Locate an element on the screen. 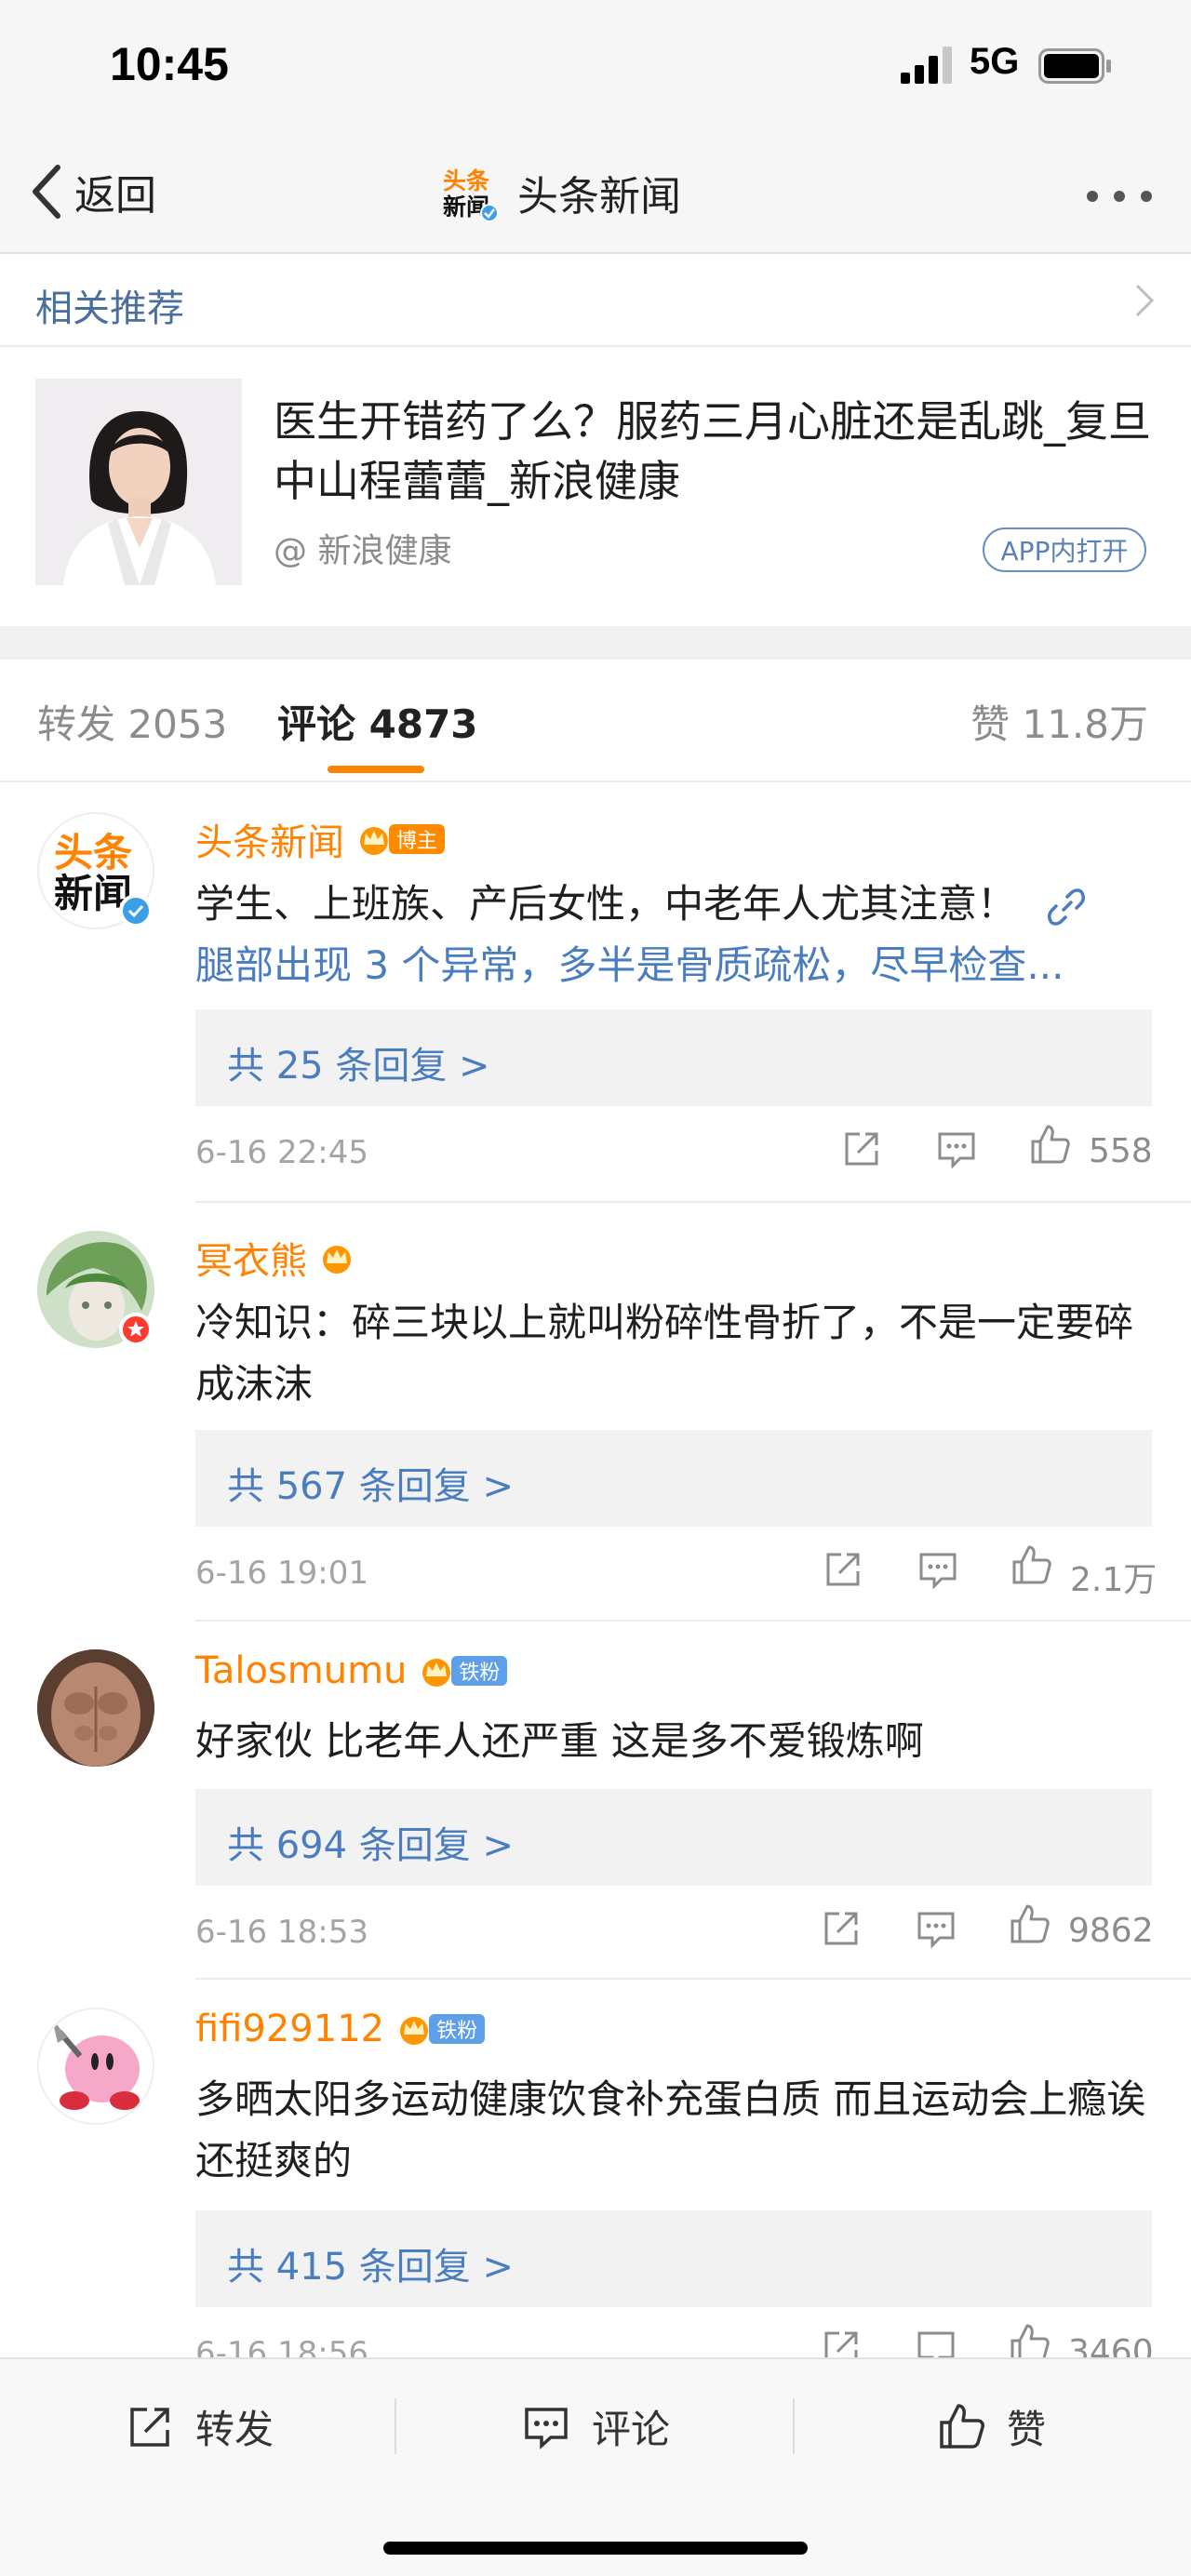 This screenshot has width=1191, height=2576. tab-like: 赞 11.8万 is located at coordinates (1059, 721).